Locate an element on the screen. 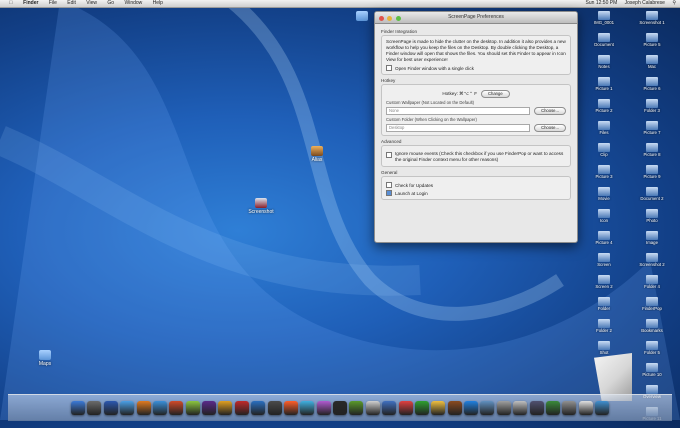 The width and height of the screenshot is (680, 428). desktop-file-item: Notes is located at coordinates (604, 65).